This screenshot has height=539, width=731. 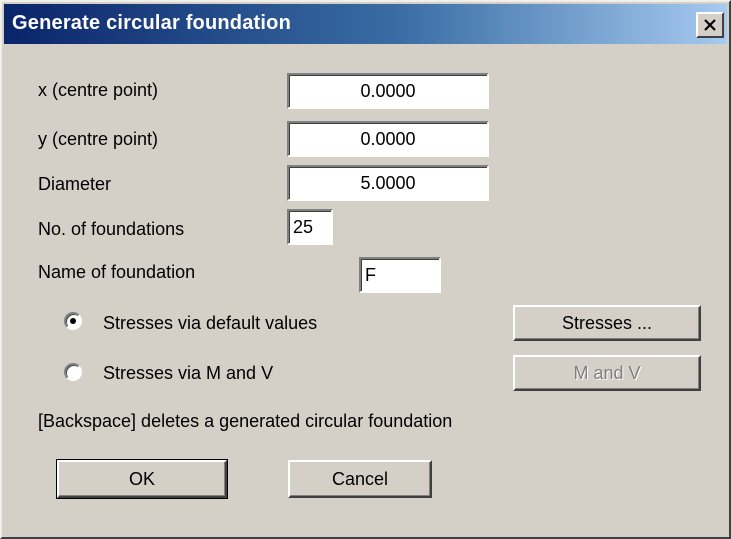 I want to click on stresses-m-and-v-label: Stresses via M and V, so click(x=188, y=373).